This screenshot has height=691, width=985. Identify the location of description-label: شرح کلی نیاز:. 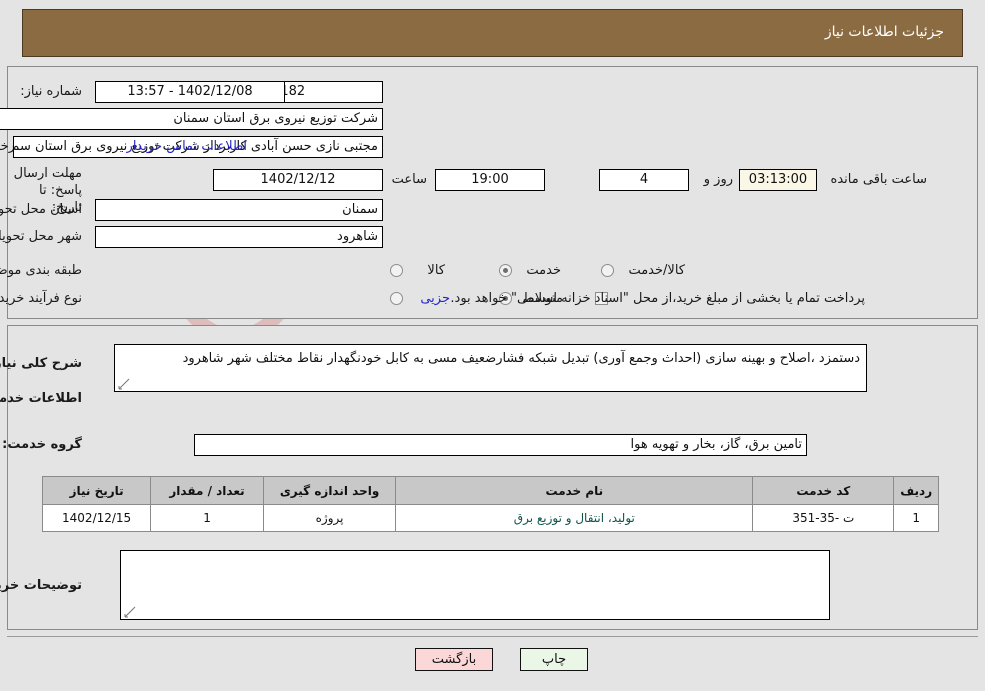
(41, 363).